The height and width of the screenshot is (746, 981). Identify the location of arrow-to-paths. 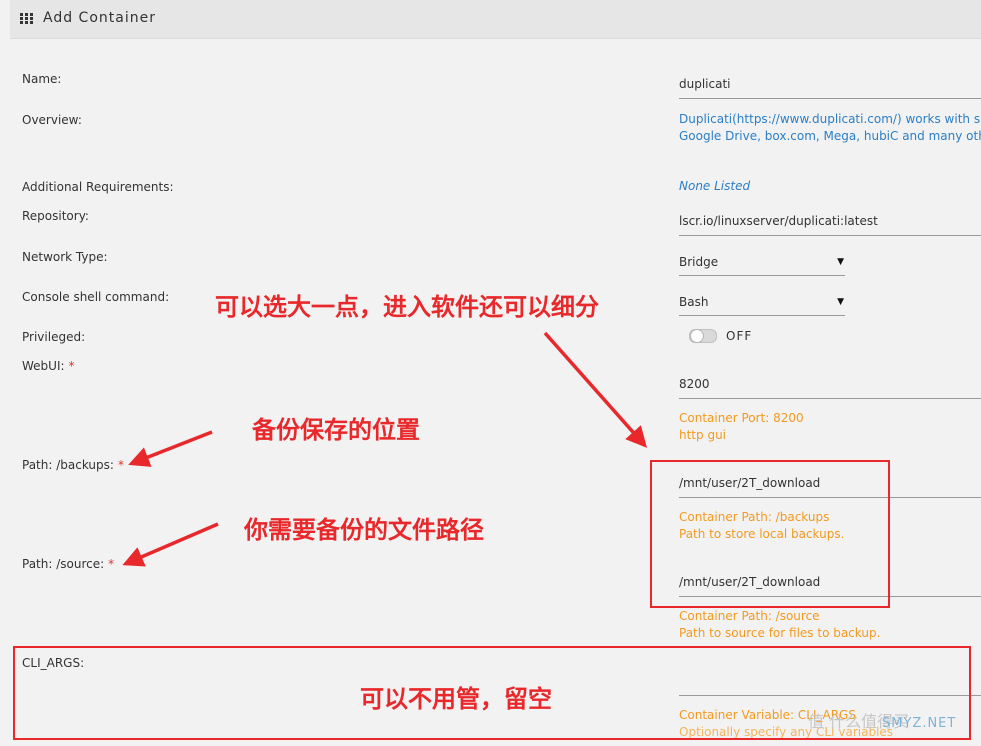
(595, 389).